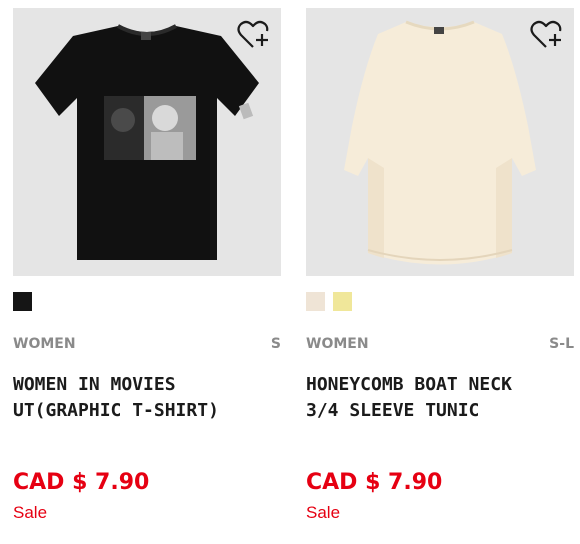 The height and width of the screenshot is (544, 580). What do you see at coordinates (409, 384) in the screenshot?
I see `product-name-line-1: HONEYCOMB BOAT NECK` at bounding box center [409, 384].